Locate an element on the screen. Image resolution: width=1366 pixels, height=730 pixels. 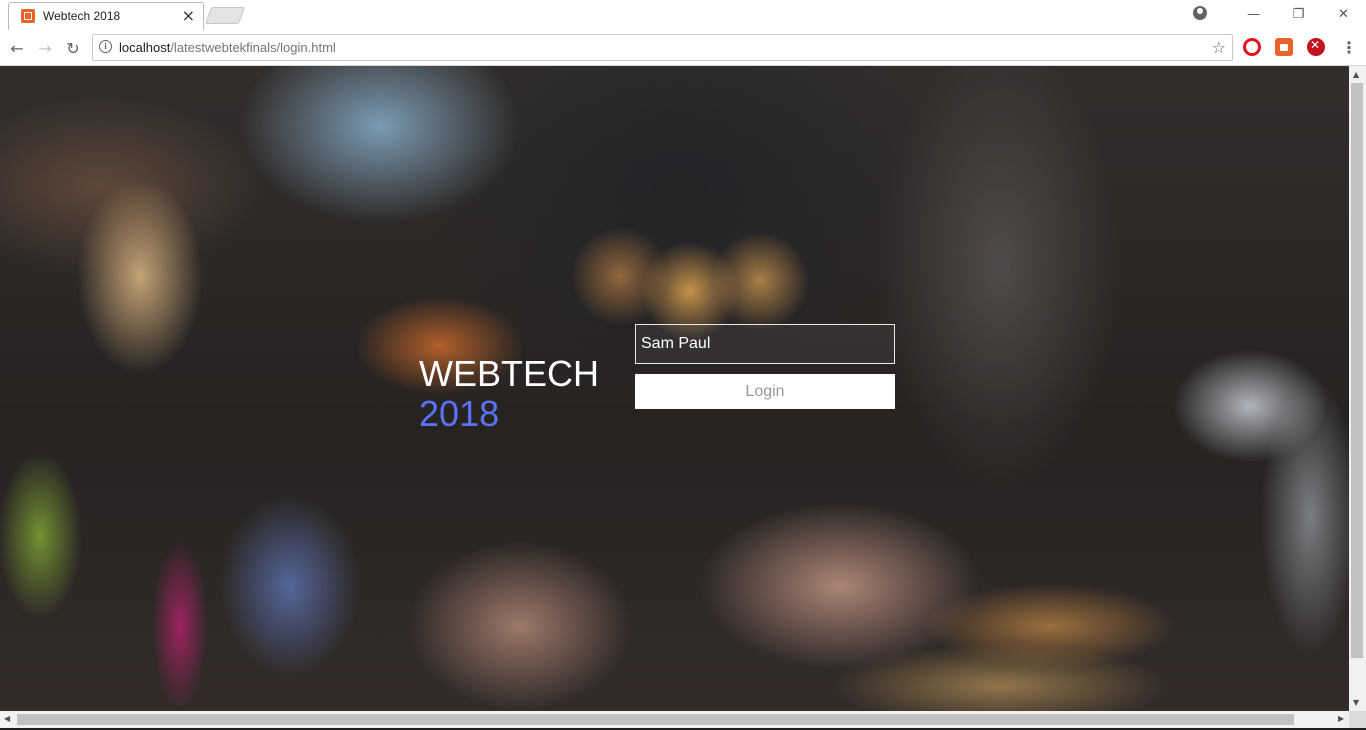
window-controls: — ❐ ✕ is located at coordinates (1298, 14).